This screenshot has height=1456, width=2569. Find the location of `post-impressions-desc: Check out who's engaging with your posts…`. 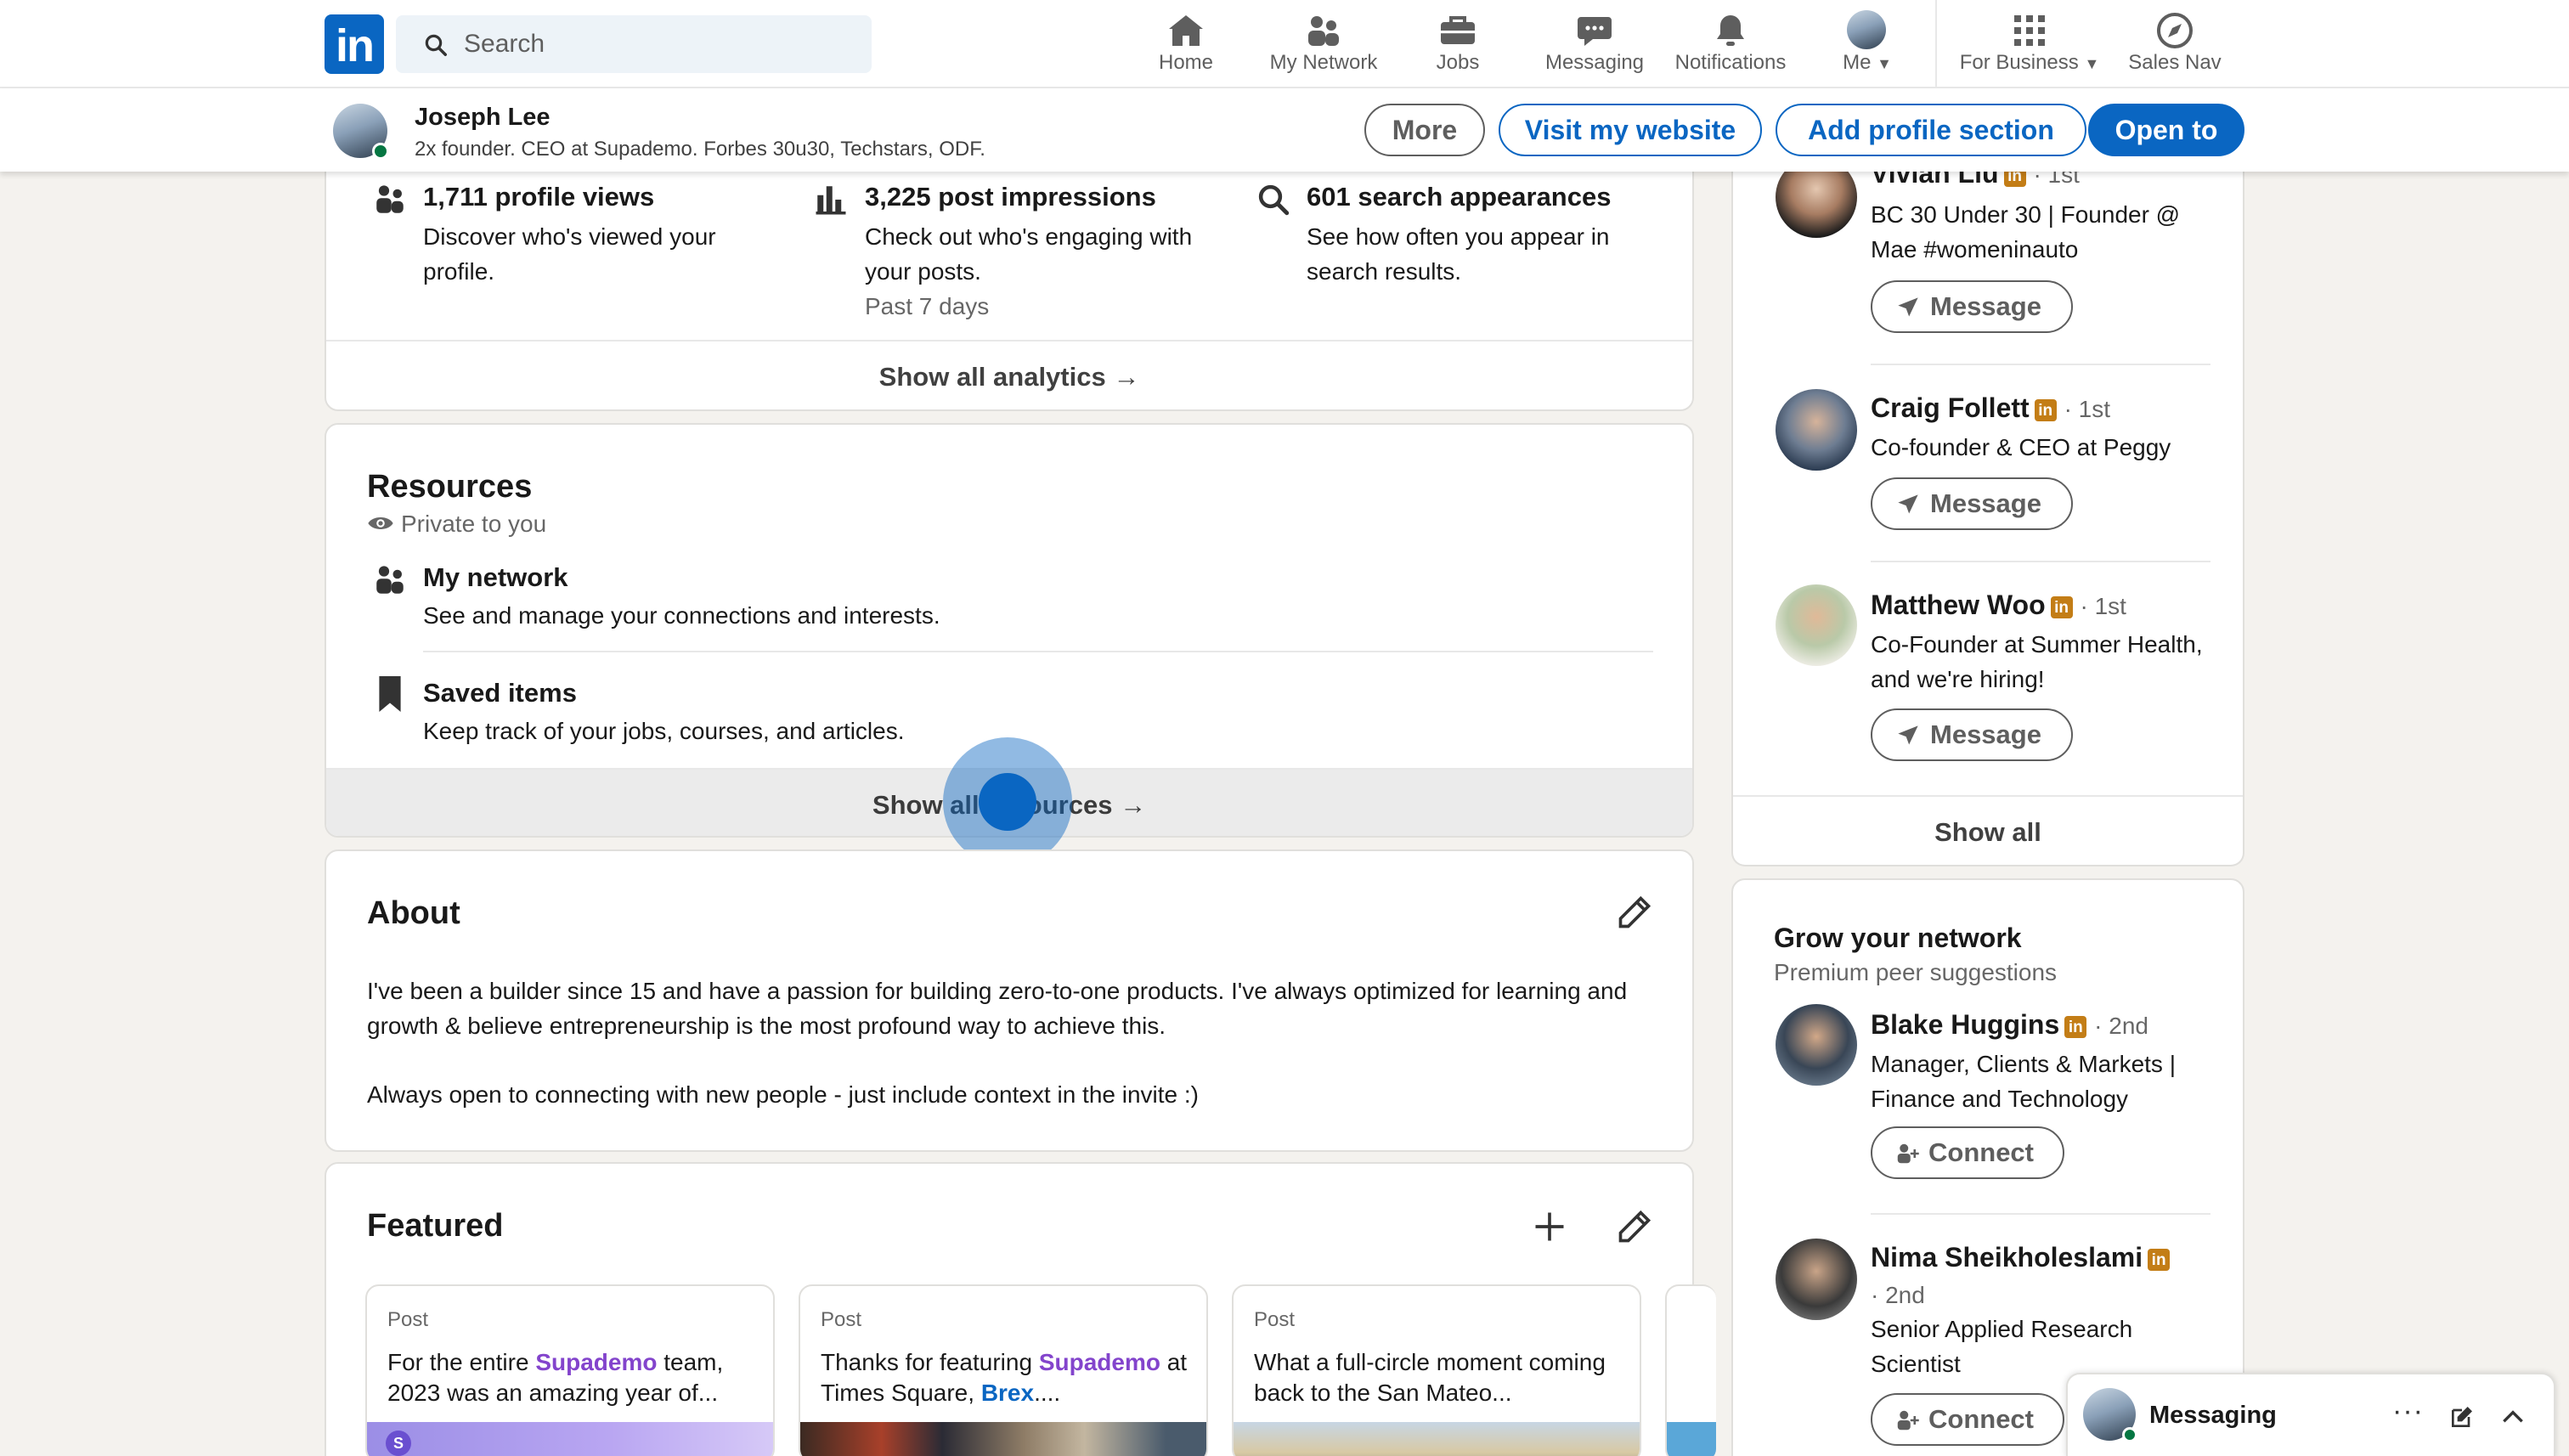

post-impressions-desc: Check out who's engaging with your posts… is located at coordinates (1029, 254).